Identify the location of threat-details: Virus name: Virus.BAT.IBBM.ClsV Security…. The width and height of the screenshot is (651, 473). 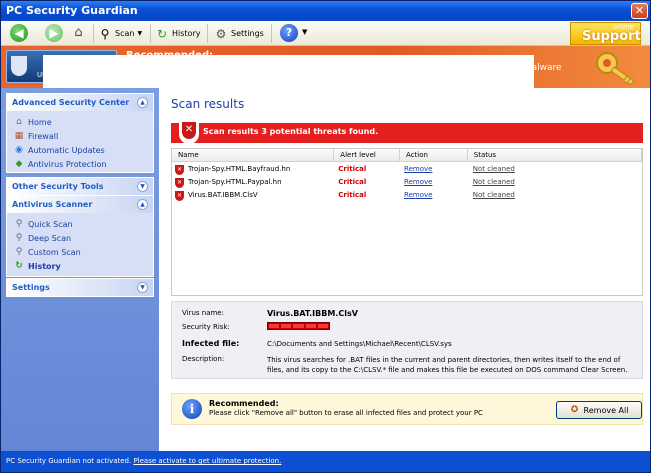
(407, 340).